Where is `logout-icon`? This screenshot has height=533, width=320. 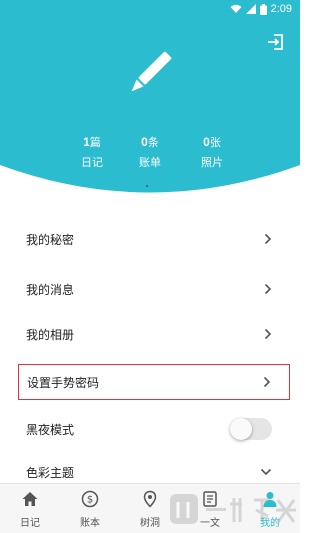 logout-icon is located at coordinates (275, 42).